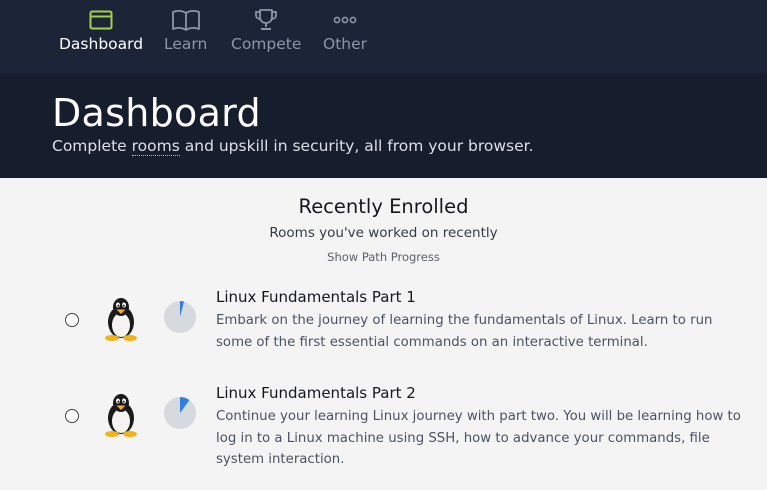 This screenshot has height=490, width=767. I want to click on nav-item-dashboard: Dashboard, so click(101, 36).